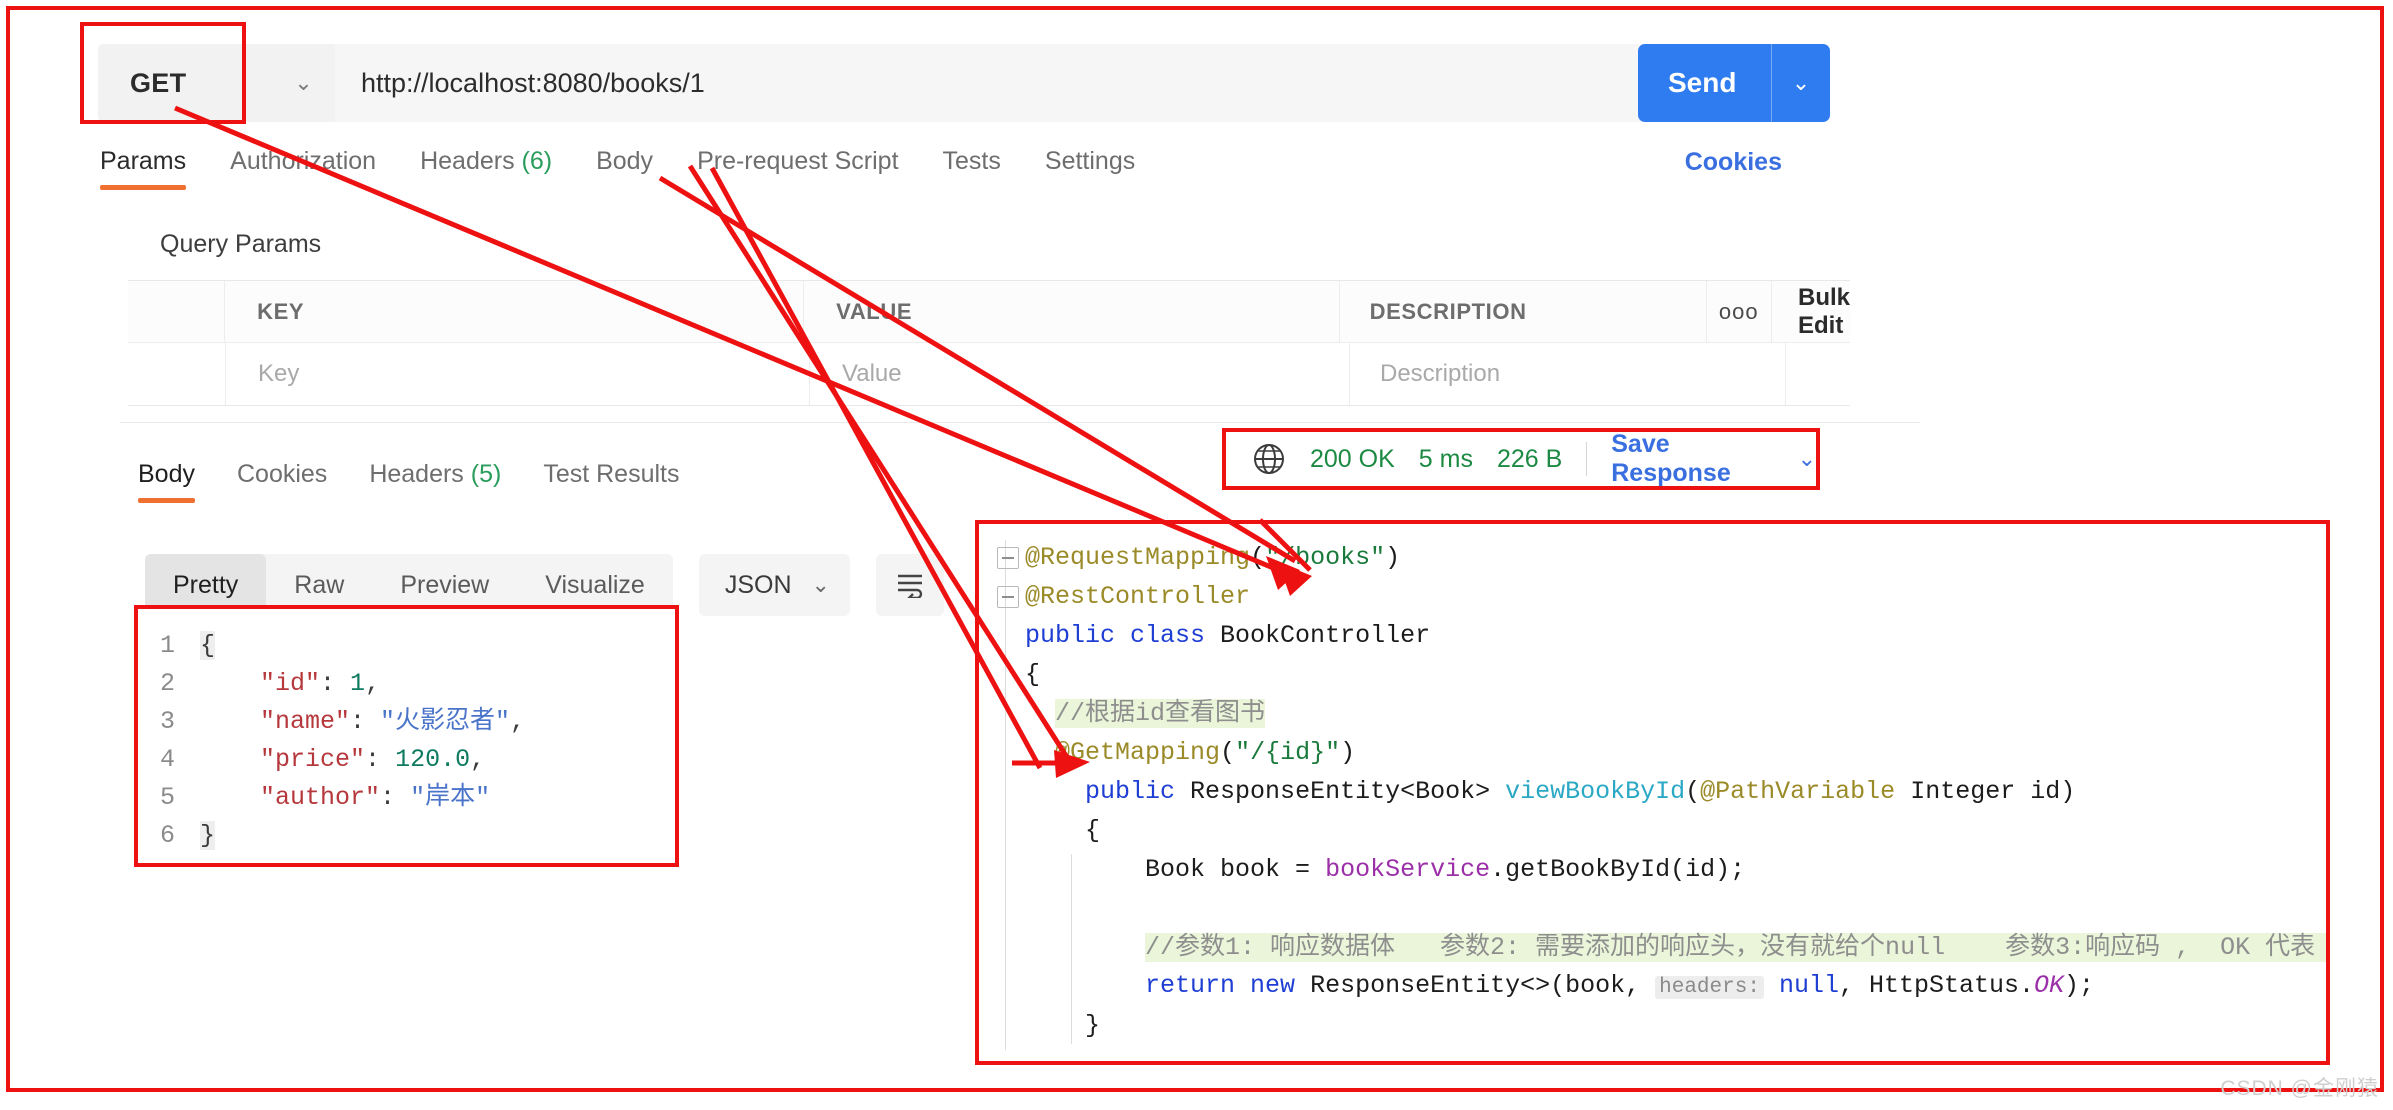 The width and height of the screenshot is (2393, 1110). What do you see at coordinates (450, 797) in the screenshot?
I see `code-token: "岸本"` at bounding box center [450, 797].